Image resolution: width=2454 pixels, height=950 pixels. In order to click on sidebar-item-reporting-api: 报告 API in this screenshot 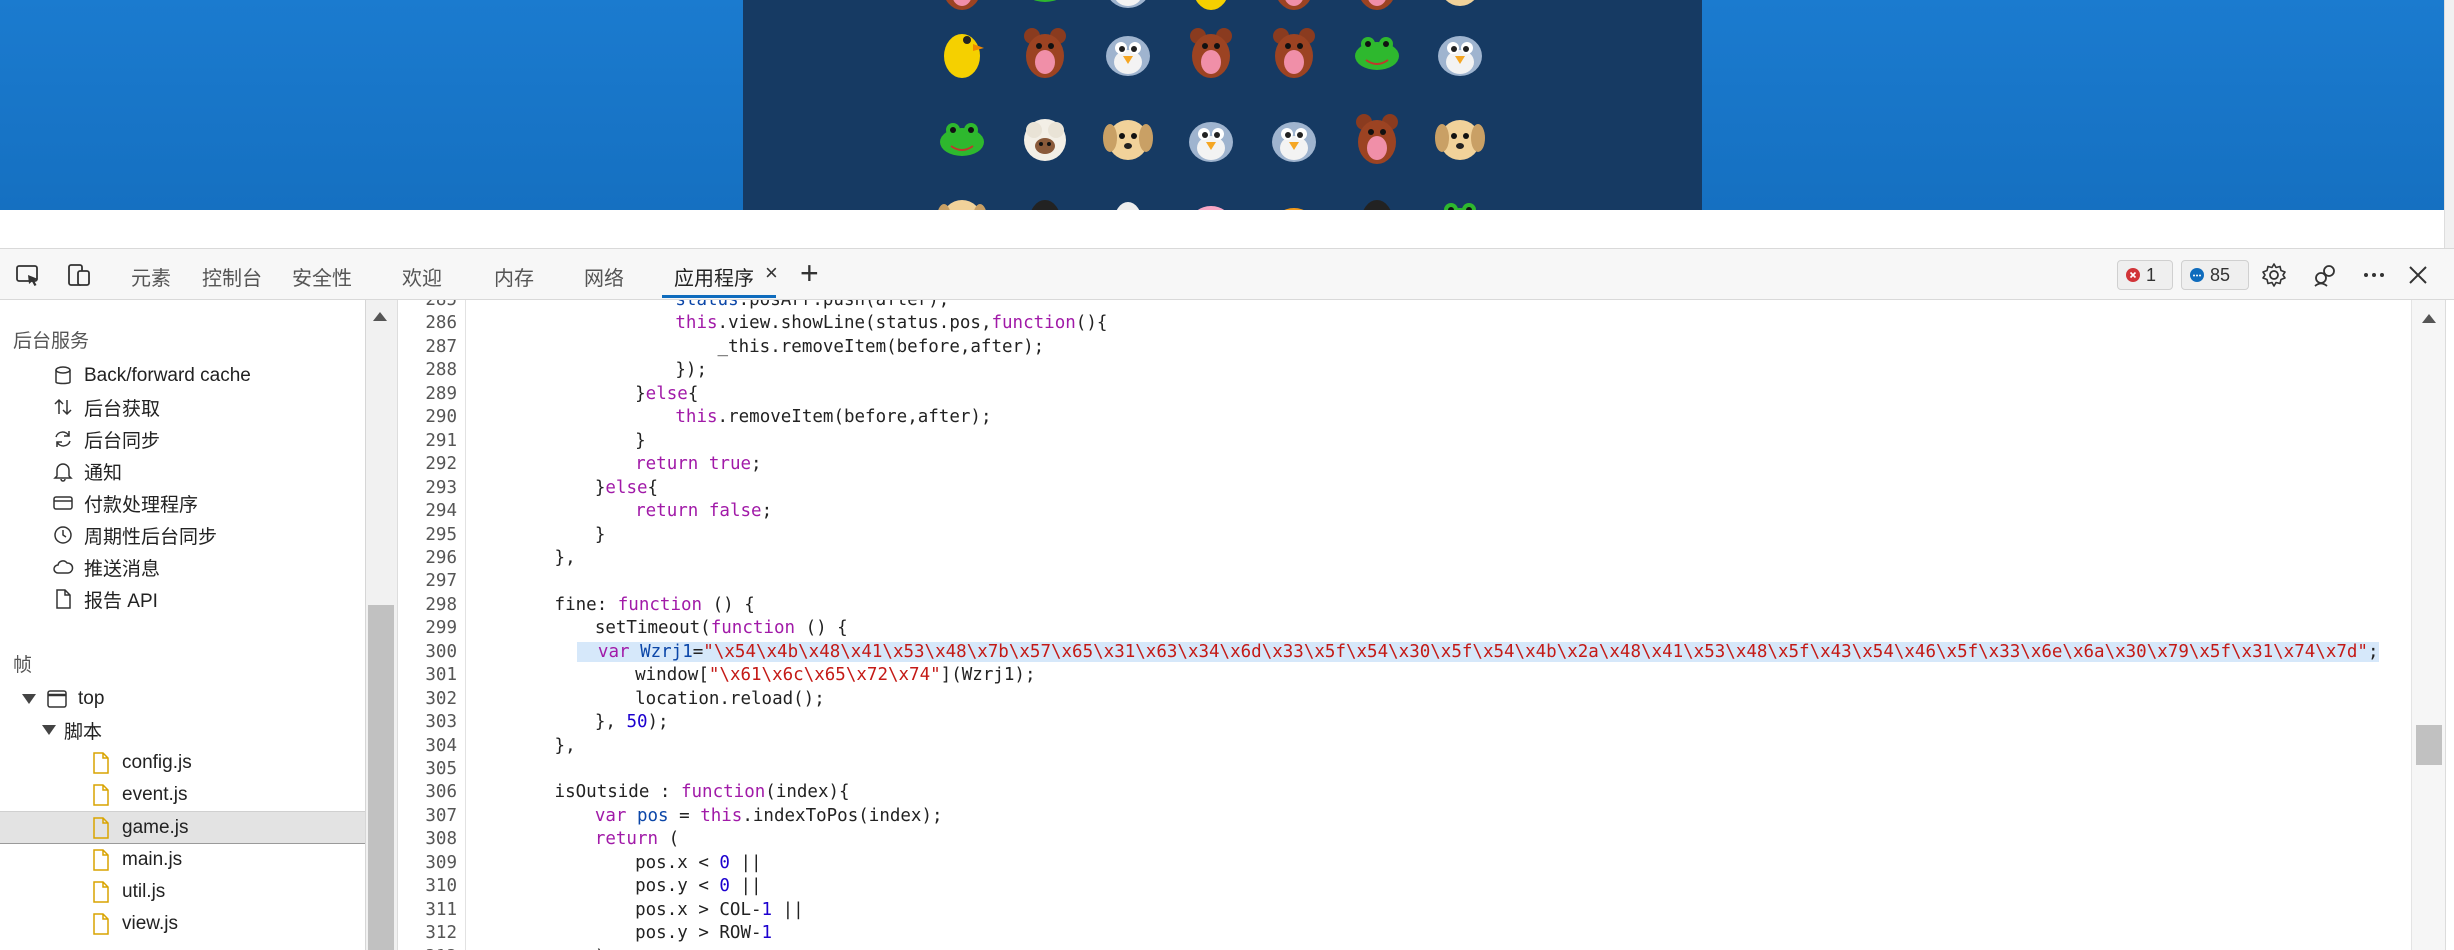, I will do `click(105, 599)`.